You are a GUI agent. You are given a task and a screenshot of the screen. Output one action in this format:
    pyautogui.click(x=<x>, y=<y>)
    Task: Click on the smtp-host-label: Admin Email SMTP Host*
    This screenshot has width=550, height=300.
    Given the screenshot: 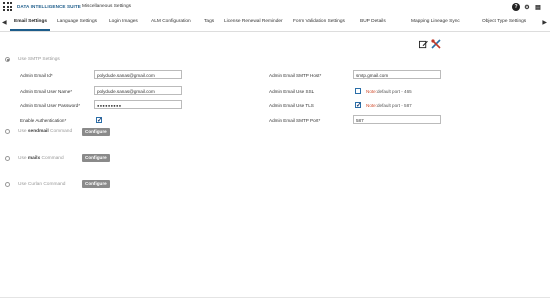 What is the action you would take?
    pyautogui.click(x=295, y=75)
    